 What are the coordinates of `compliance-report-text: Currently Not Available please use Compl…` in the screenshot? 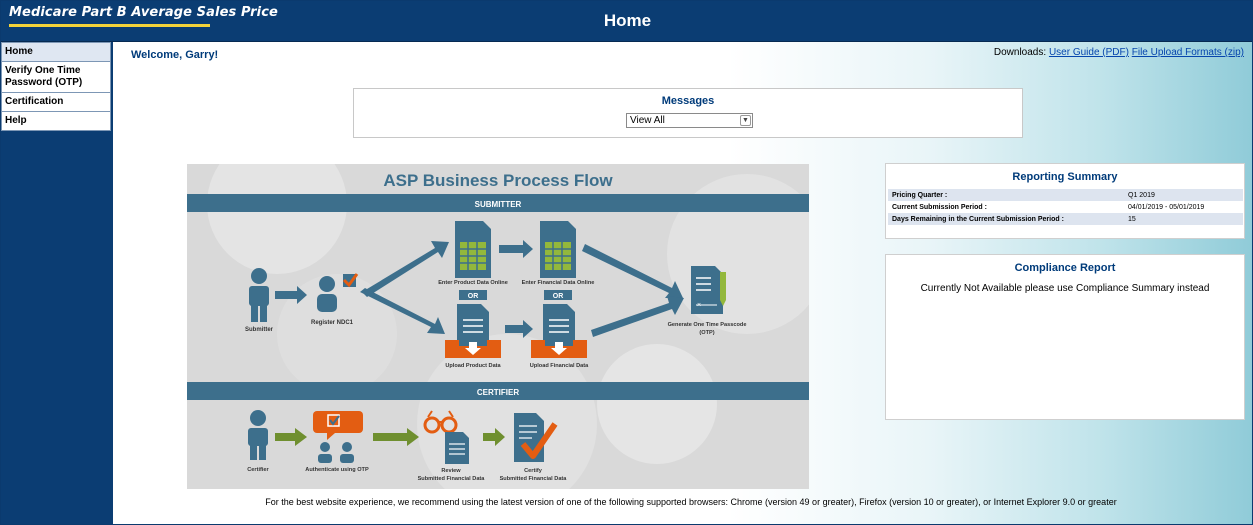 It's located at (1065, 288).